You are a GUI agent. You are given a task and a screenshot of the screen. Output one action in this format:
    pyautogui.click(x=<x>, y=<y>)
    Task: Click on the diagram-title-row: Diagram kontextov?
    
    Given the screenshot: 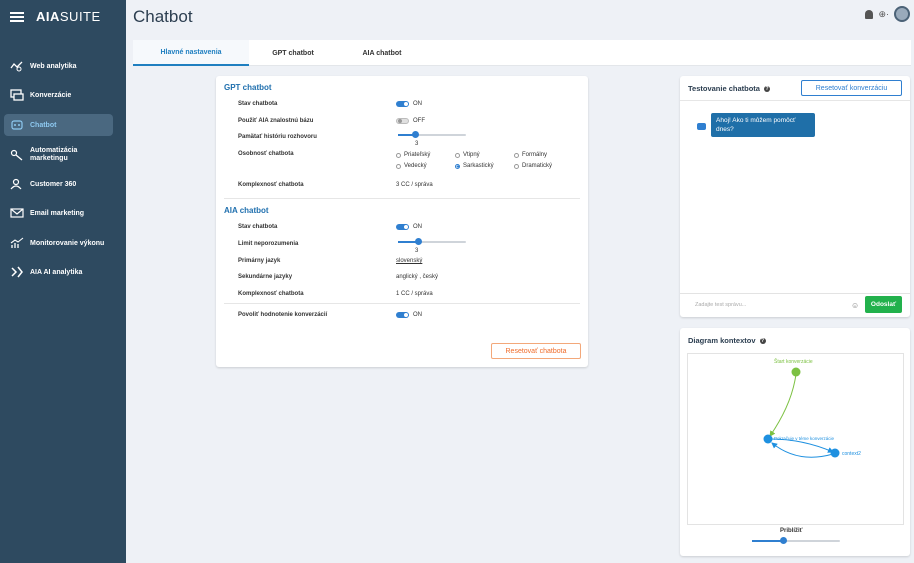 What is the action you would take?
    pyautogui.click(x=727, y=340)
    